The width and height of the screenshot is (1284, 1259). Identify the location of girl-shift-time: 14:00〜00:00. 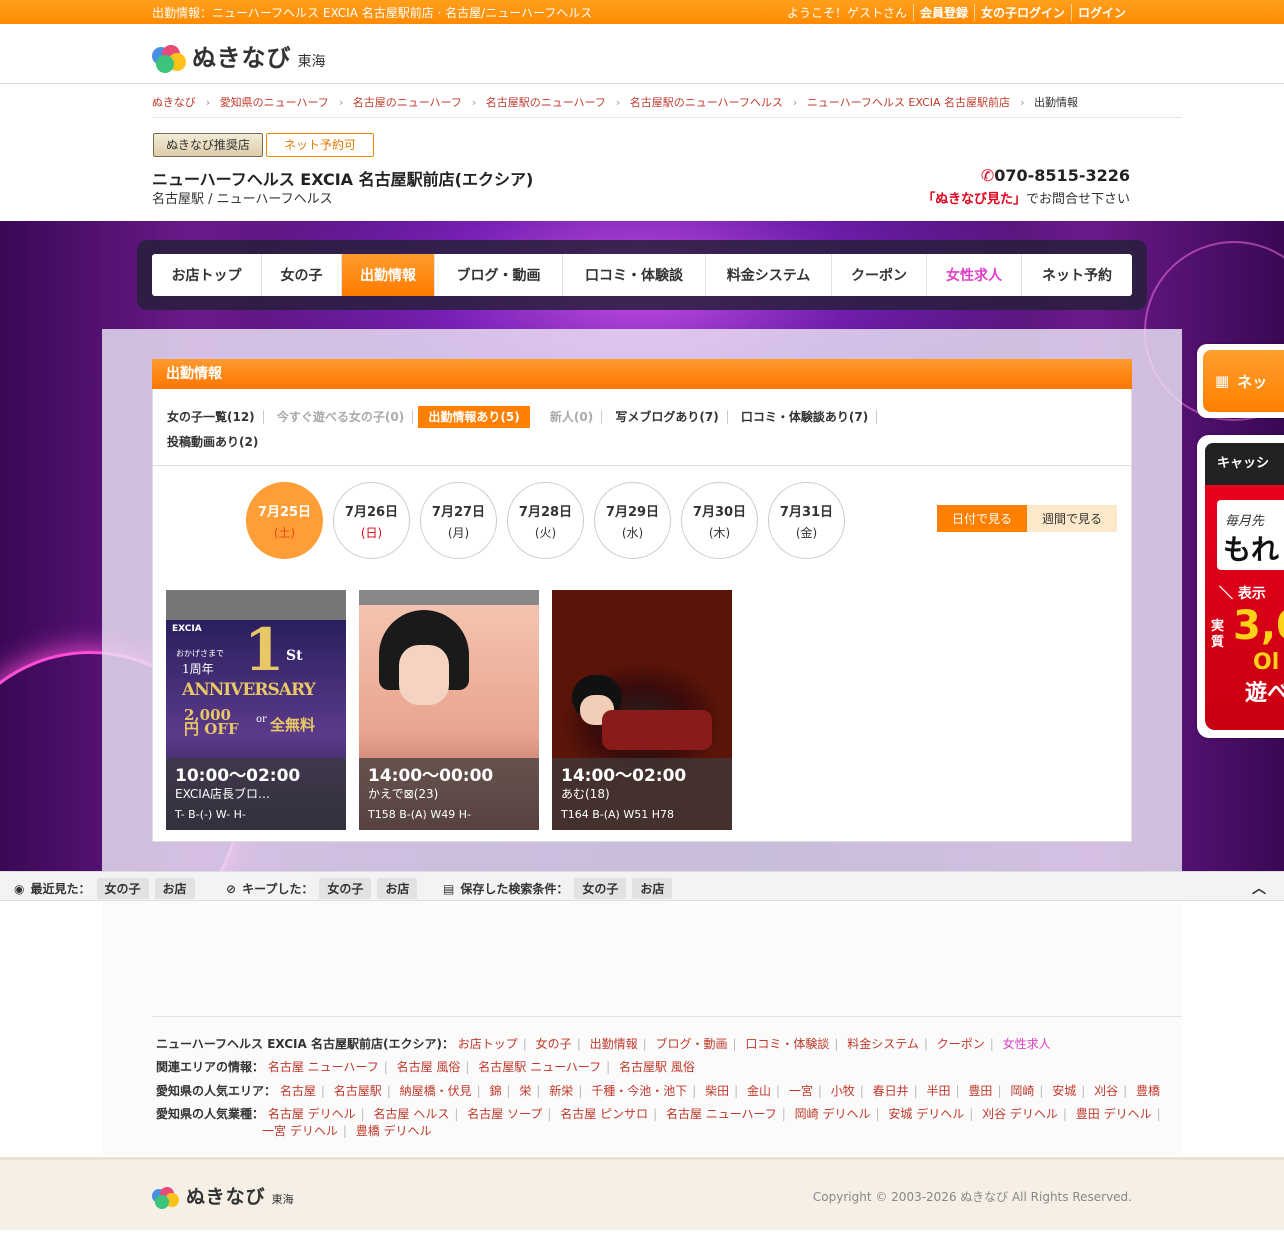
(431, 776).